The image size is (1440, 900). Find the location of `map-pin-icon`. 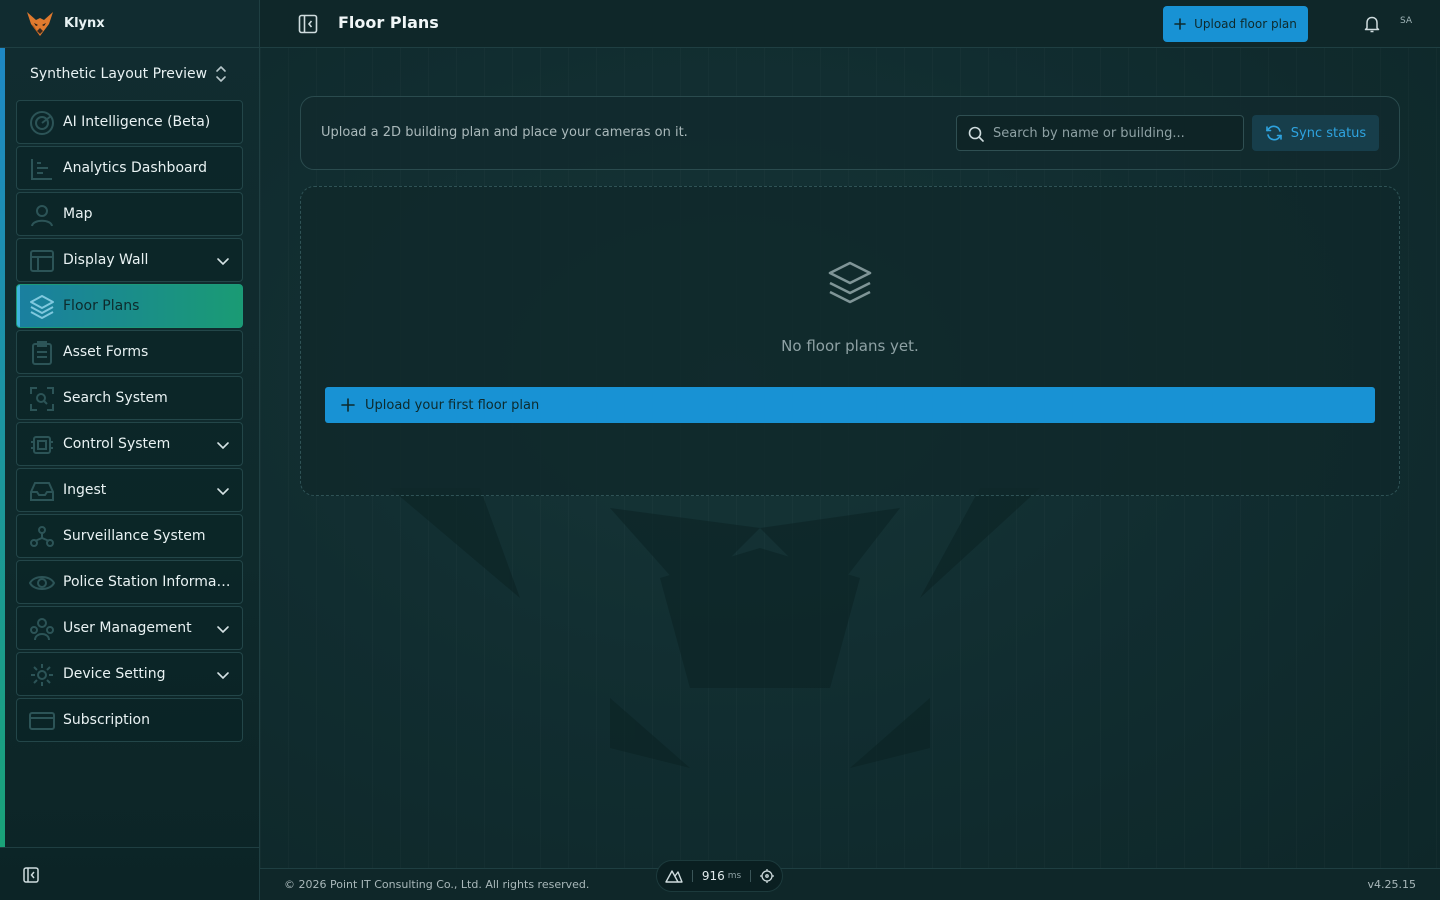

map-pin-icon is located at coordinates (42, 216).